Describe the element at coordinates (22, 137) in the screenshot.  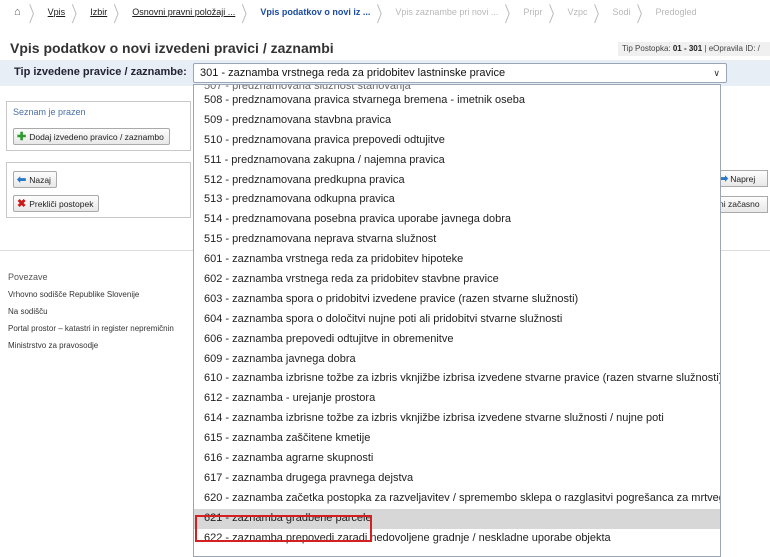
I see `plus-icon: ✚` at that location.